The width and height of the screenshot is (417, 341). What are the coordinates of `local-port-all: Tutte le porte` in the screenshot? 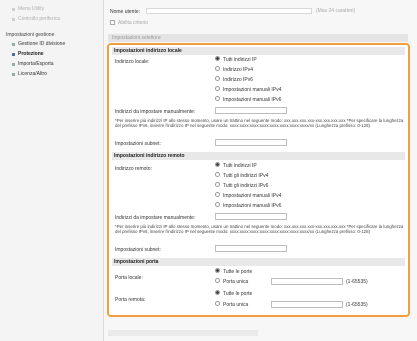 It's located at (234, 271).